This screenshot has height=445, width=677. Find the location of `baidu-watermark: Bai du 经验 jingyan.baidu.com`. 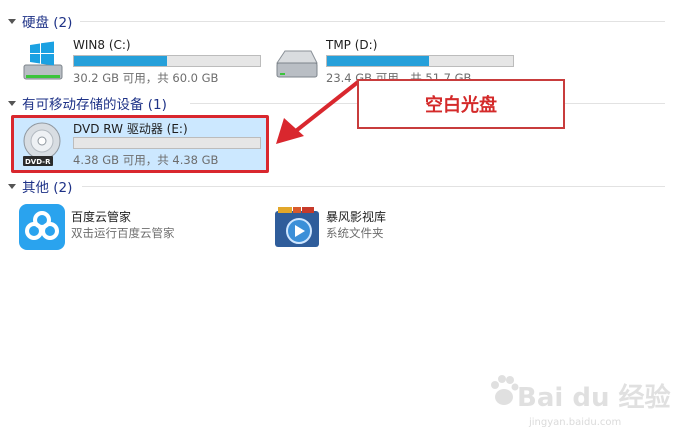

baidu-watermark: Bai du 经验 jingyan.baidu.com is located at coordinates (580, 404).